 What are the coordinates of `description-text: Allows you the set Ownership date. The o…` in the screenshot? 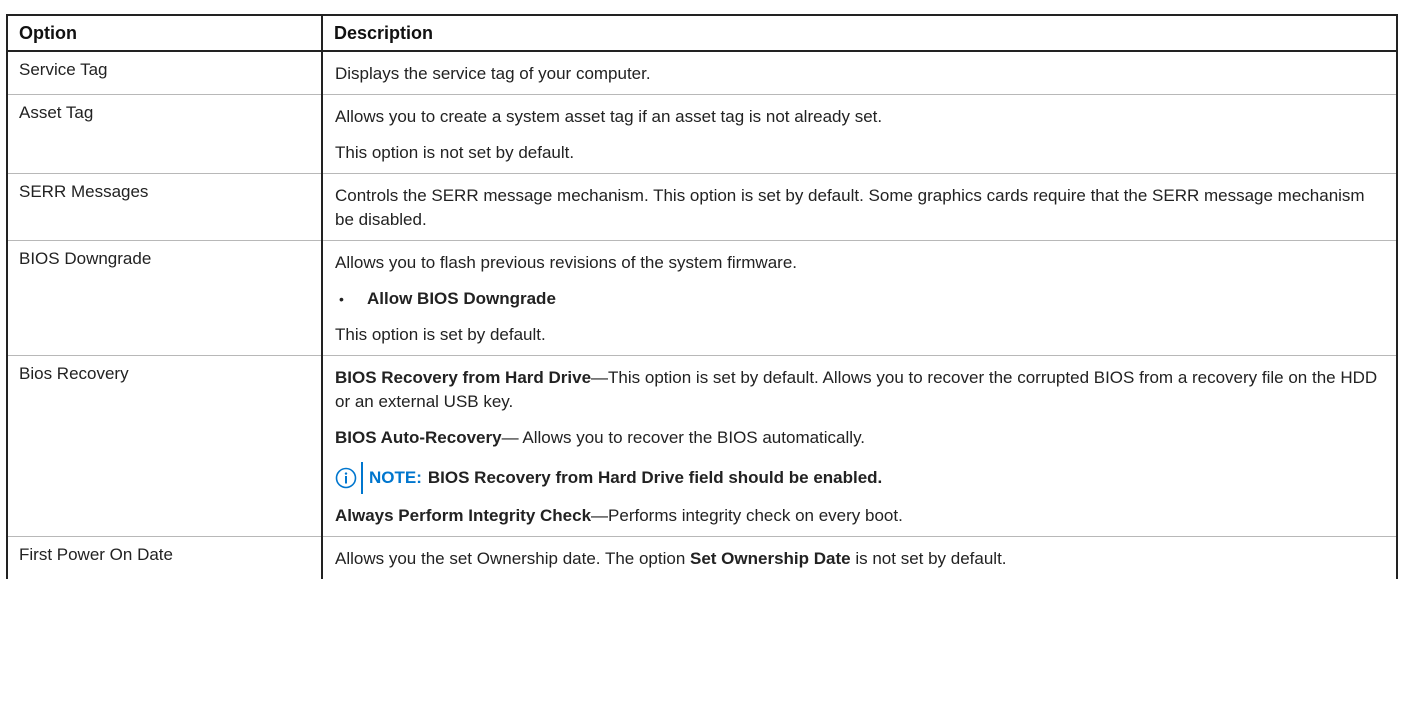 It's located at (512, 558).